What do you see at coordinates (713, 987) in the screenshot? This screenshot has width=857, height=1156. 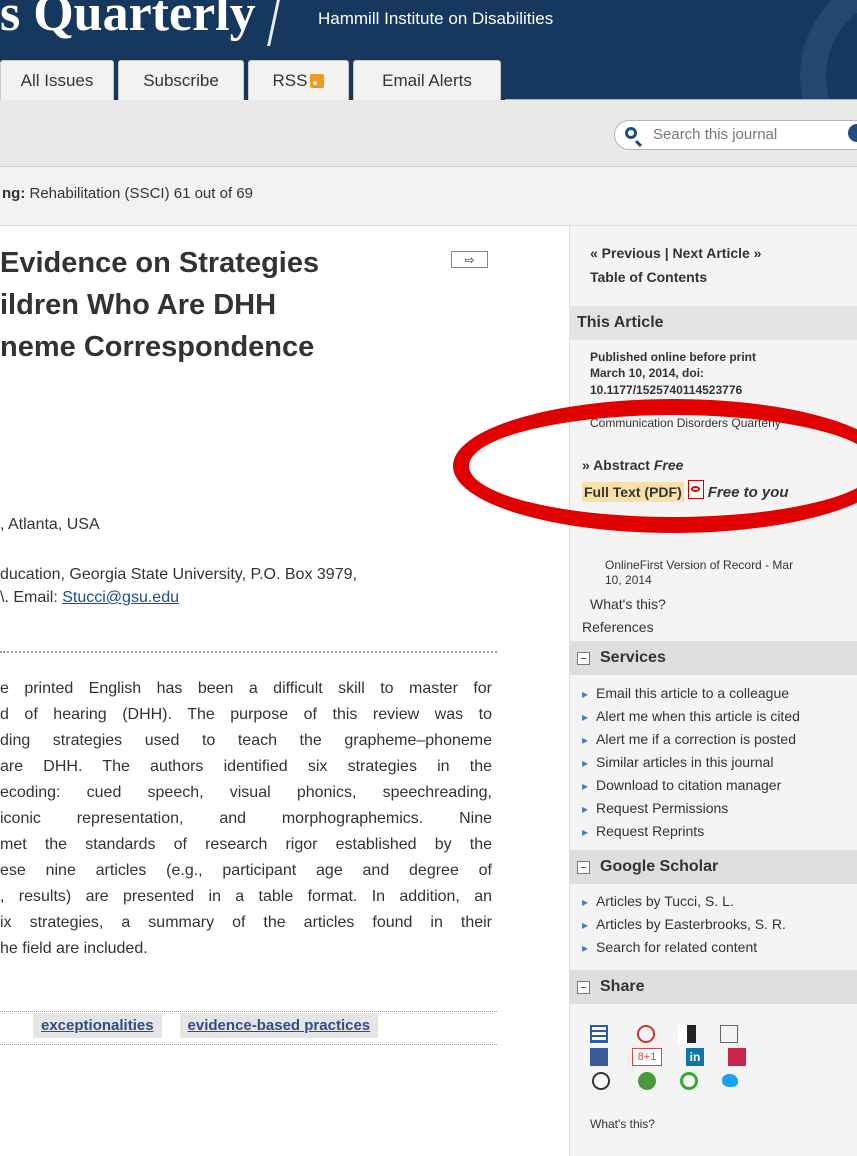 I see `share-header: Share` at bounding box center [713, 987].